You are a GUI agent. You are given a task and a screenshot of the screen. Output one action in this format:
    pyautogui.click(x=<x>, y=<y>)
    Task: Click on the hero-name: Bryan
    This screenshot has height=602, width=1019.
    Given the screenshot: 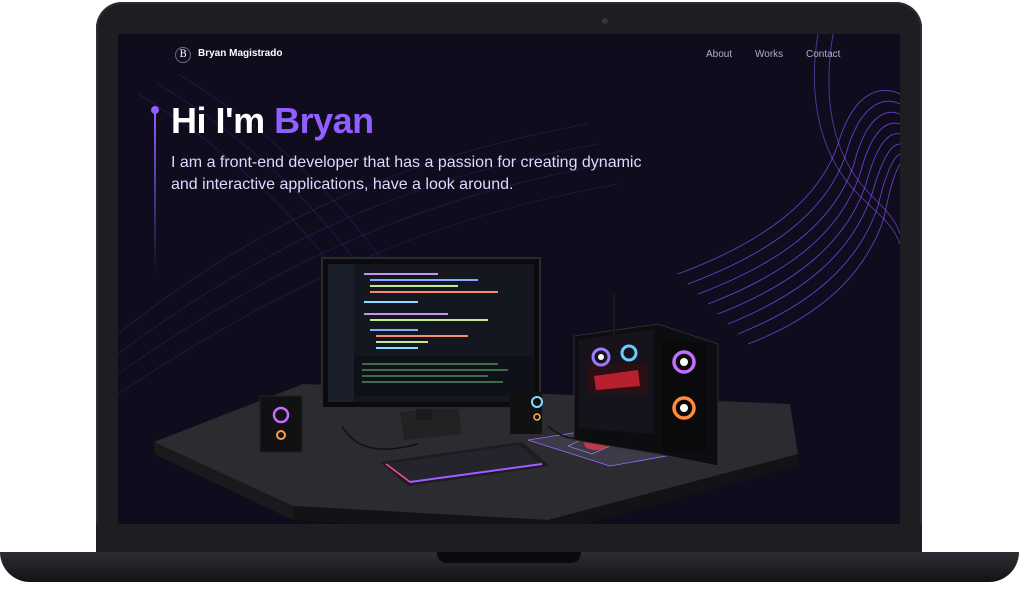 What is the action you would take?
    pyautogui.click(x=324, y=120)
    